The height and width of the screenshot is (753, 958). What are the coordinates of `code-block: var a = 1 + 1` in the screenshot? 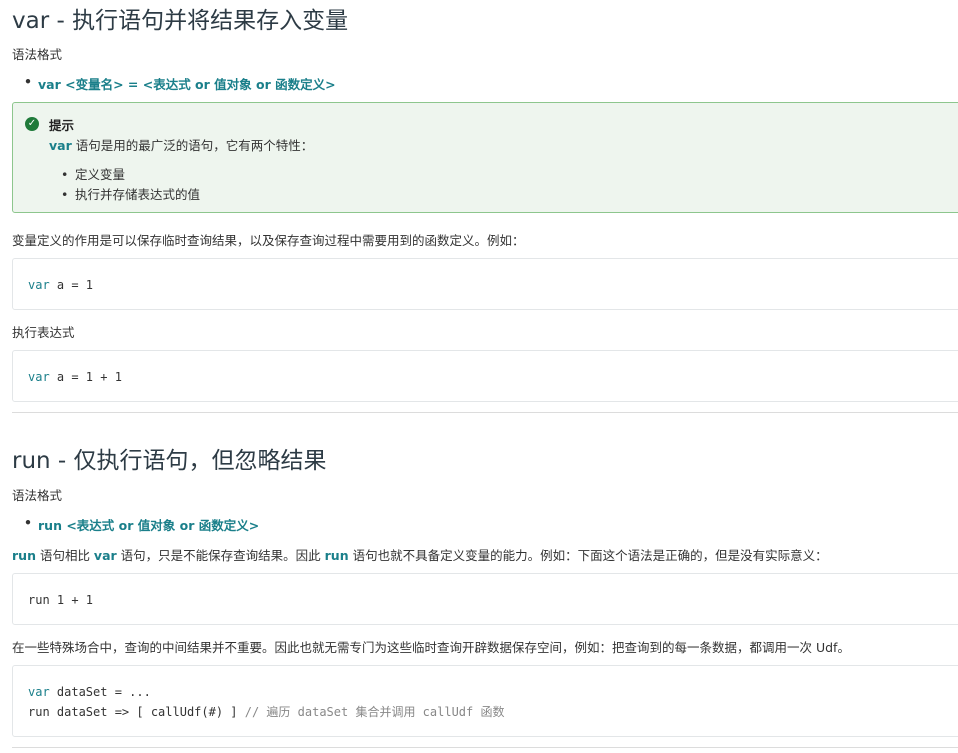 It's located at (485, 376).